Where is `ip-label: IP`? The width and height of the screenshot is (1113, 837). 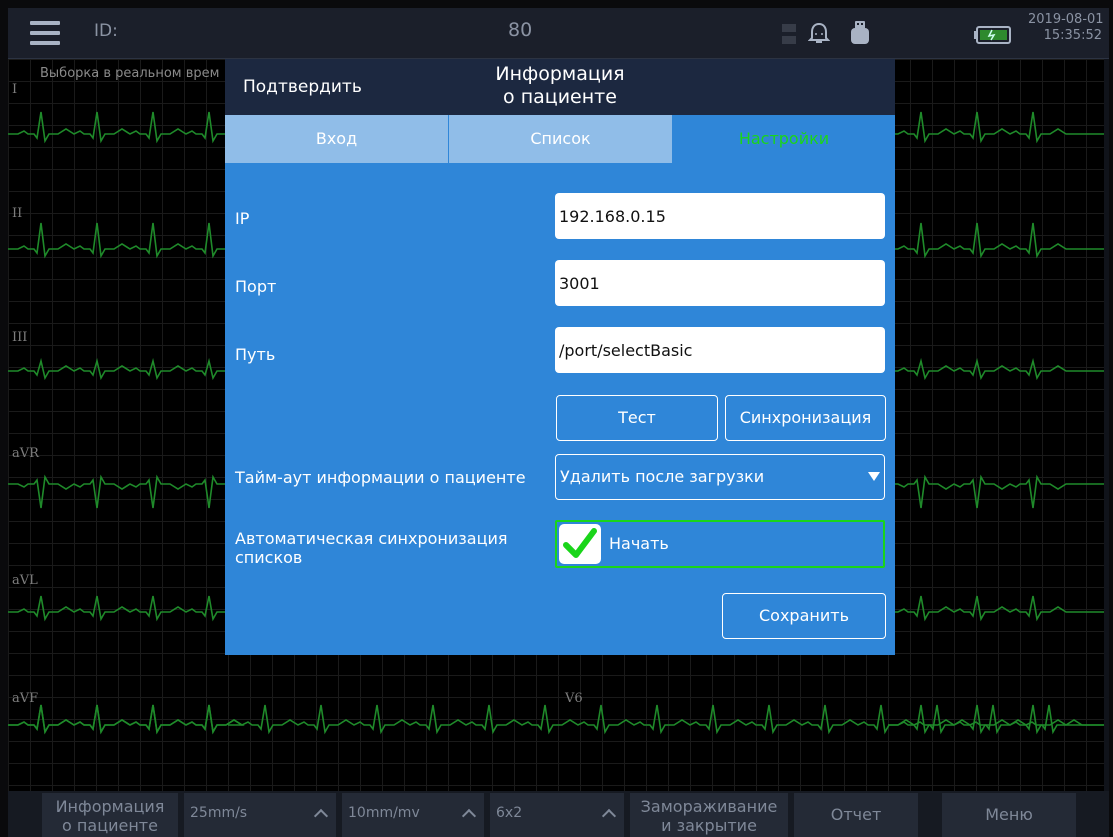 ip-label: IP is located at coordinates (242, 218).